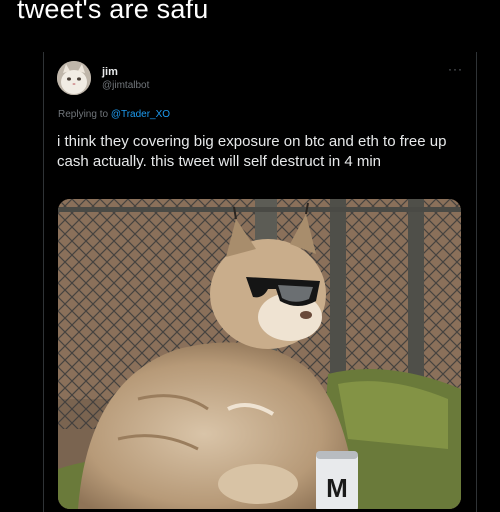  What do you see at coordinates (337, 488) in the screenshot?
I see `can-logo-text: M` at bounding box center [337, 488].